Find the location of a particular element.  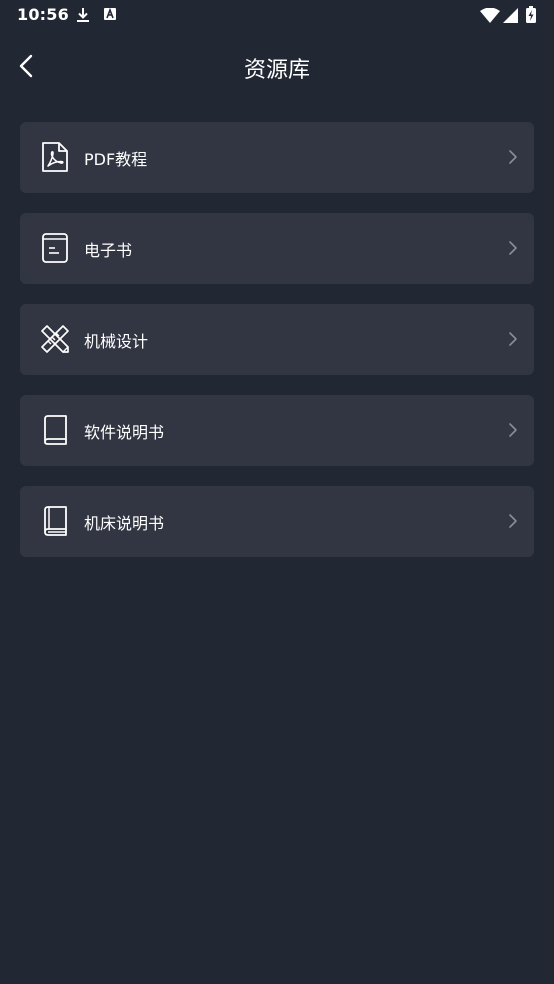

status-bar: 10:56 is located at coordinates (277, 15).